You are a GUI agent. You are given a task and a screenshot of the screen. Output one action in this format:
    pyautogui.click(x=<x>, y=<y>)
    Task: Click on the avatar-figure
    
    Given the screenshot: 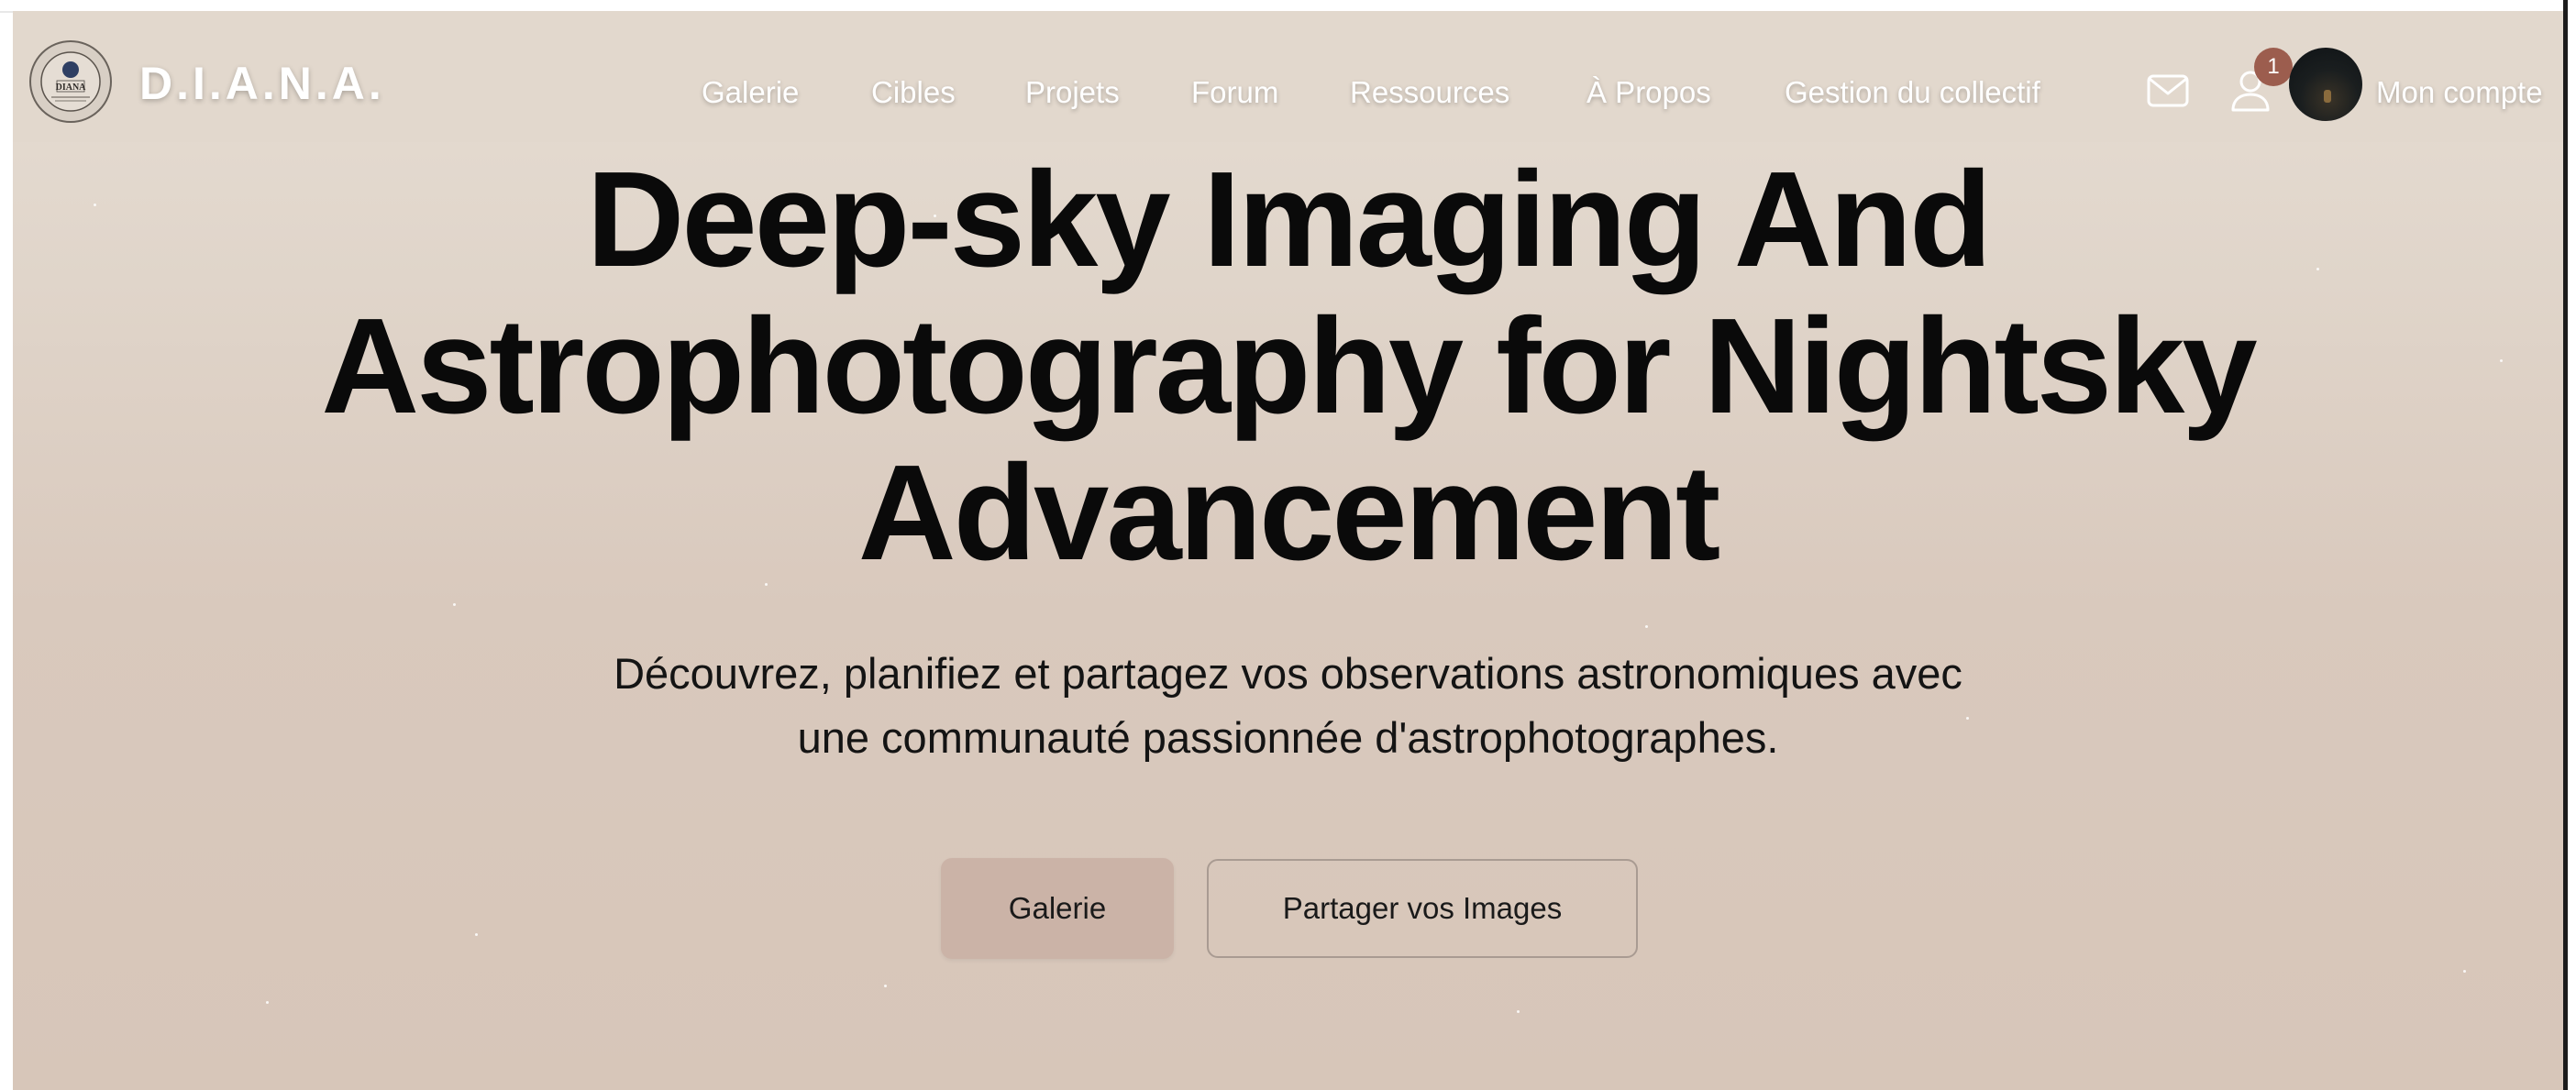 What is the action you would take?
    pyautogui.click(x=2327, y=96)
    